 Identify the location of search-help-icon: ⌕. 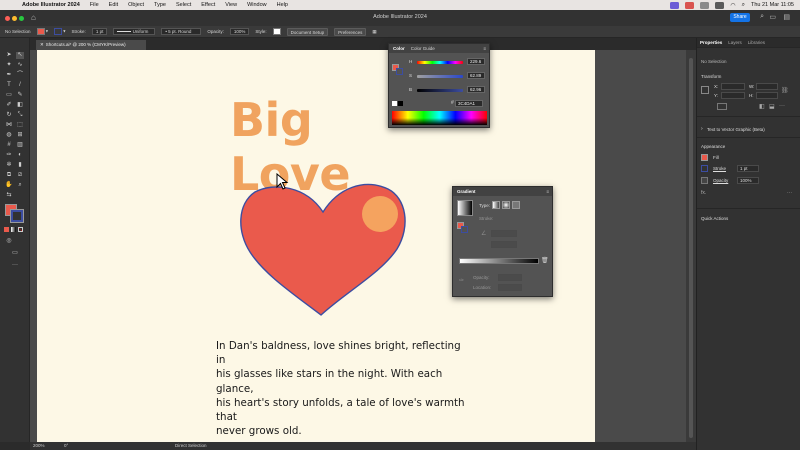
(762, 17).